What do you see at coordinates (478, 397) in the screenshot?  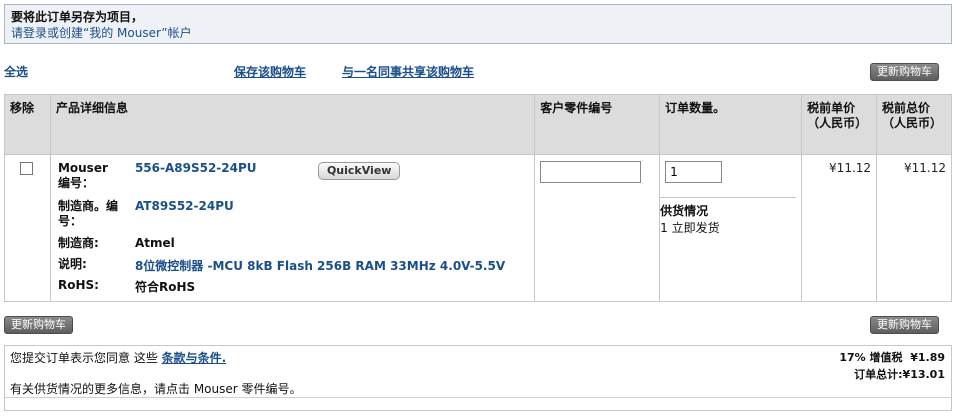 I see `summary-divider` at bounding box center [478, 397].